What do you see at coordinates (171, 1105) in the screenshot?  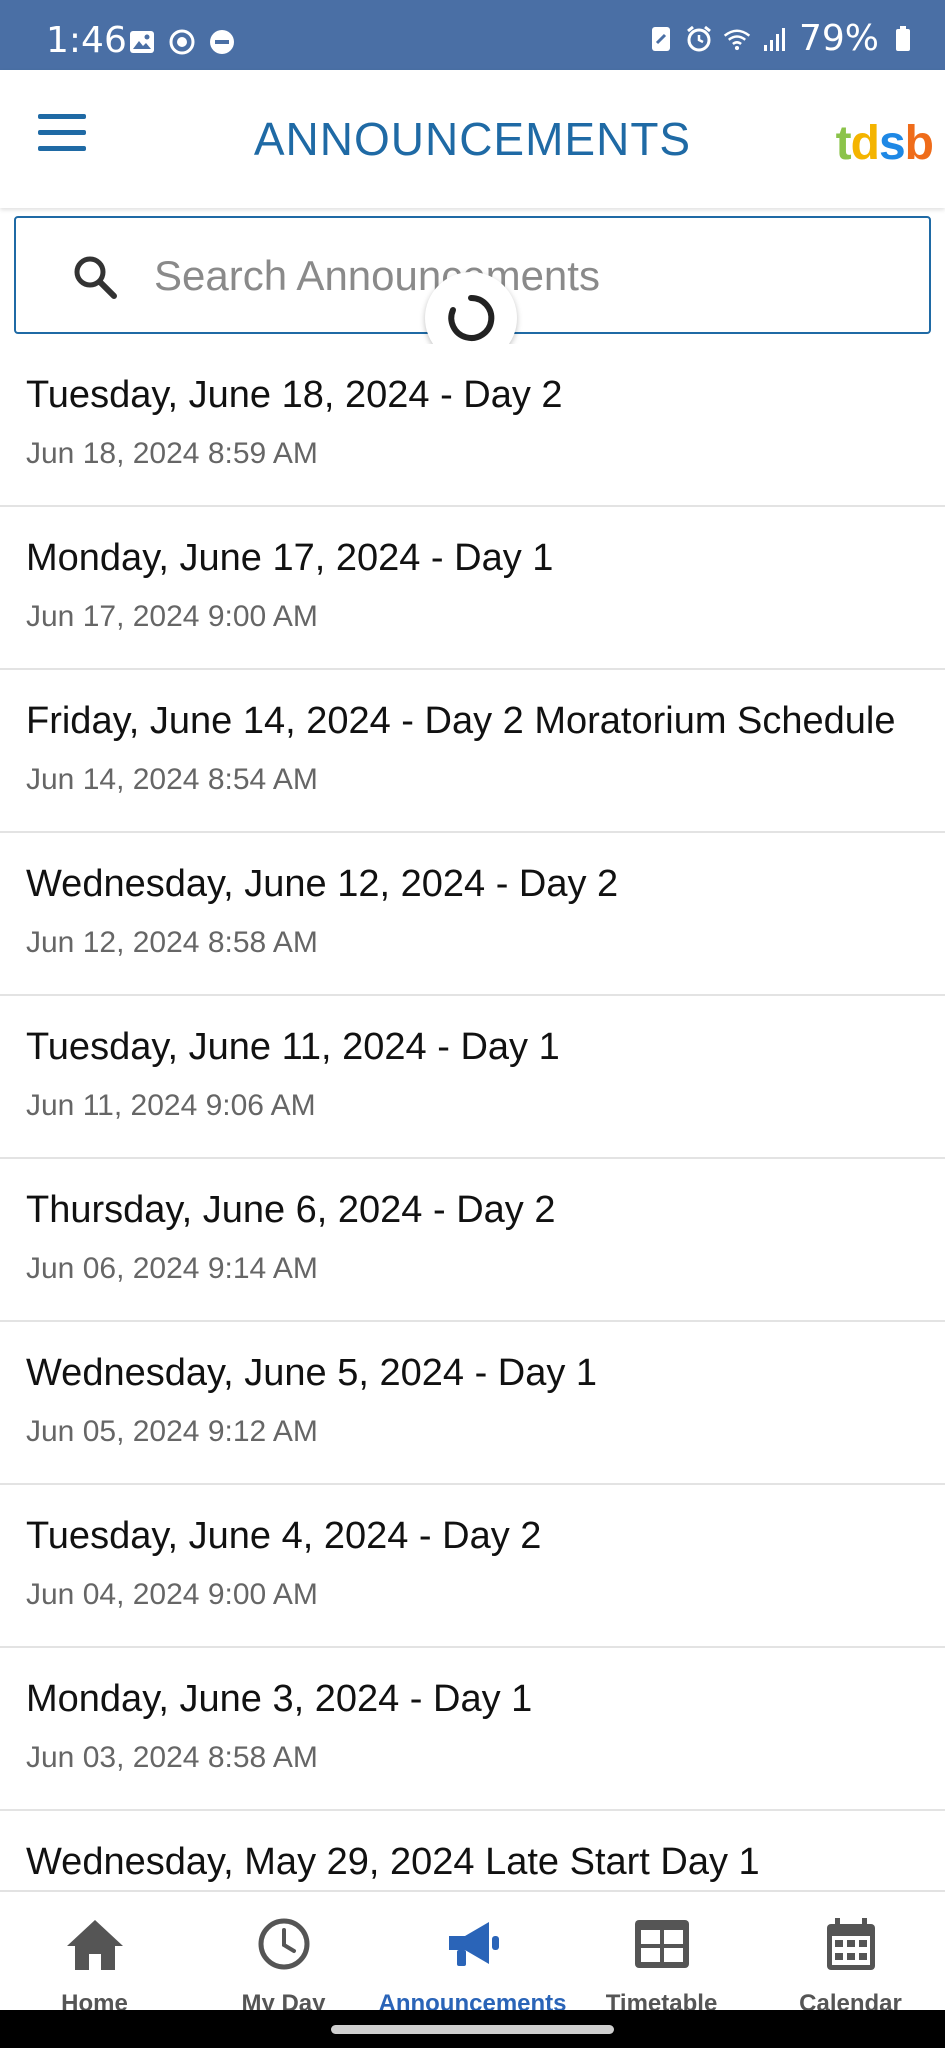 I see `announcement-date: Jun 11, 2024 9:06 AM` at bounding box center [171, 1105].